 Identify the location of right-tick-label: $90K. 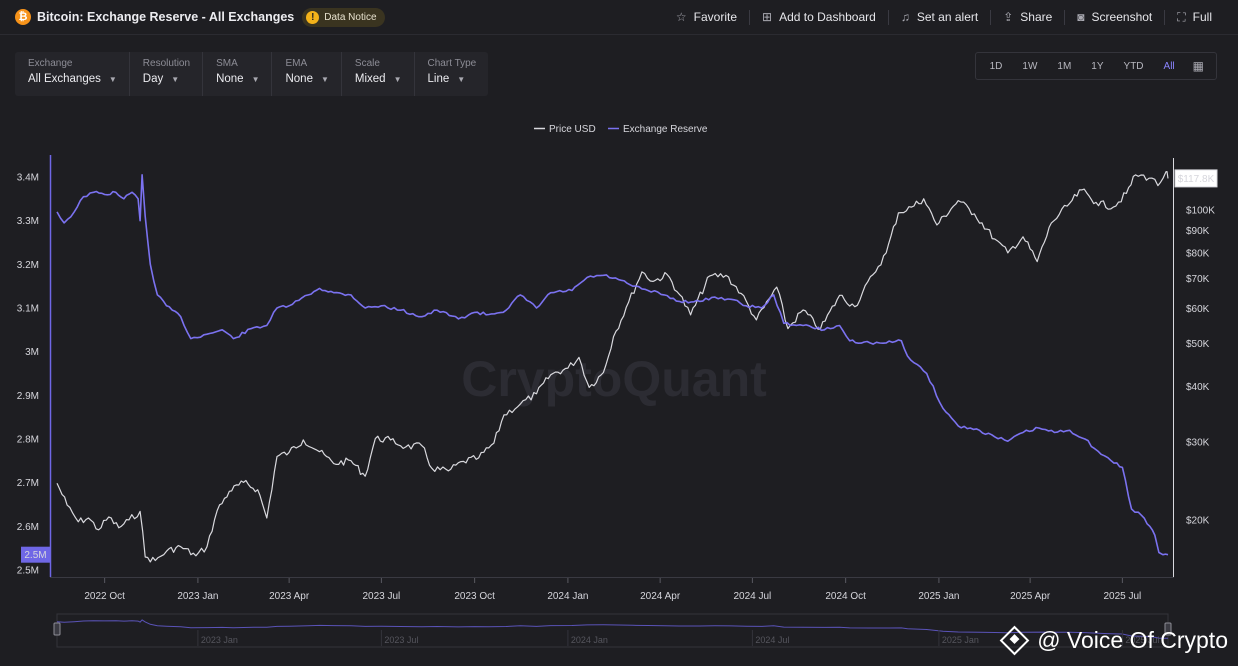
(1198, 231).